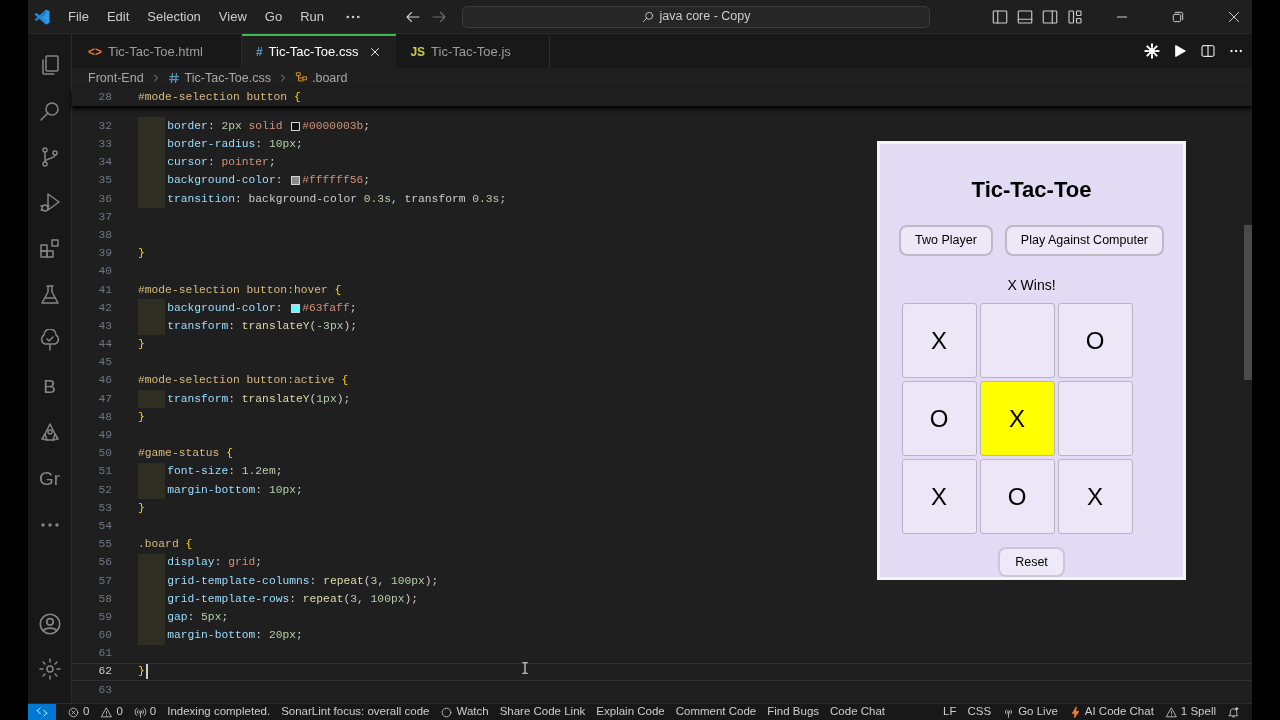 The width and height of the screenshot is (1280, 720). Describe the element at coordinates (73, 712) in the screenshot. I see `error-icon` at that location.